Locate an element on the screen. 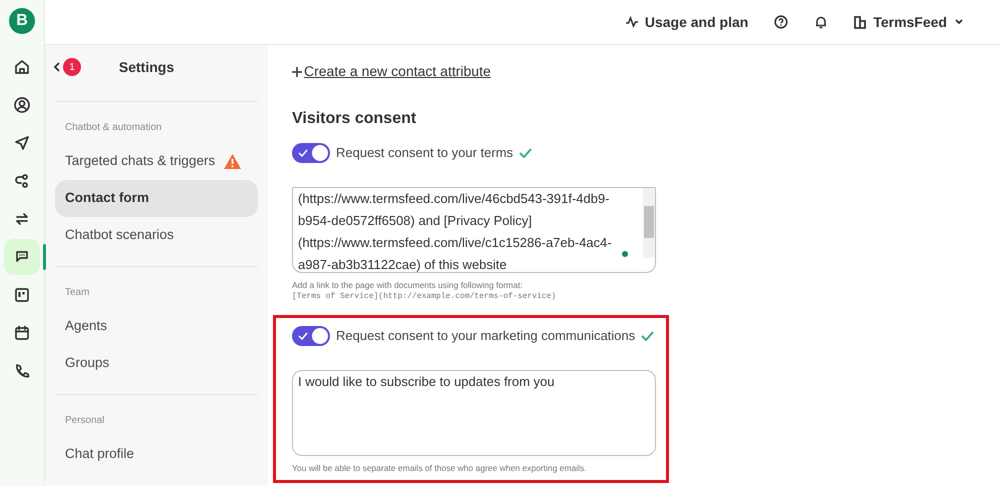  section-heading: Chatbot & automation is located at coordinates (113, 128).